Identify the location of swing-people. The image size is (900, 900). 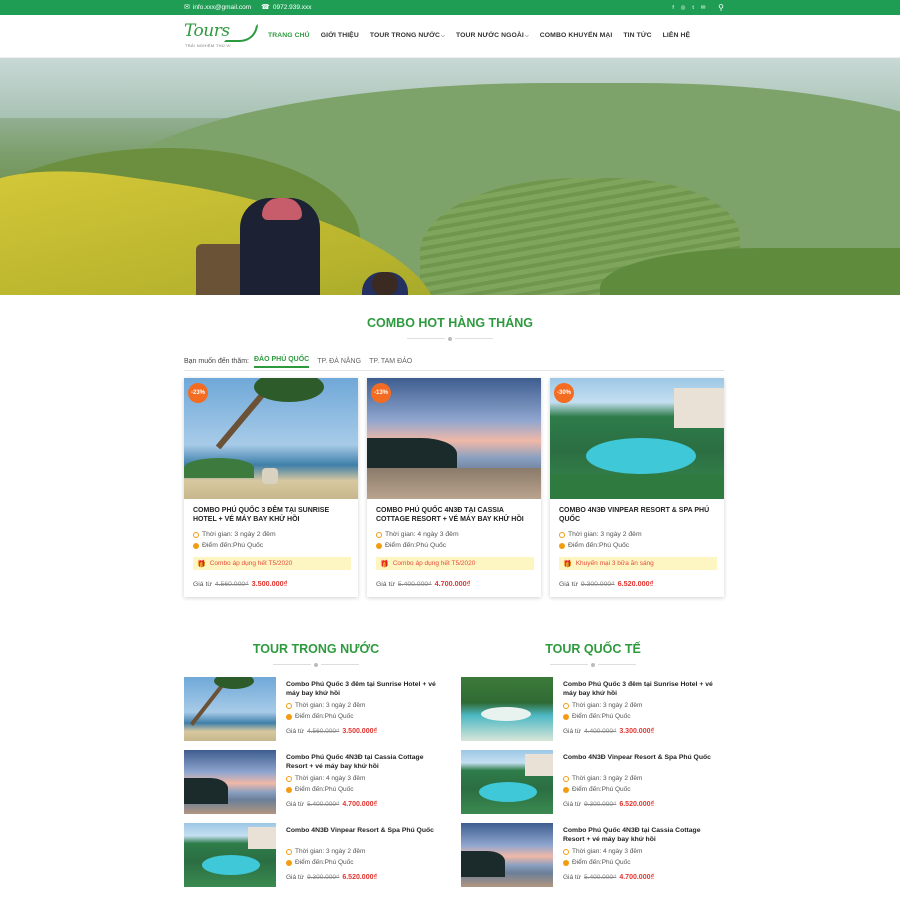
(270, 476).